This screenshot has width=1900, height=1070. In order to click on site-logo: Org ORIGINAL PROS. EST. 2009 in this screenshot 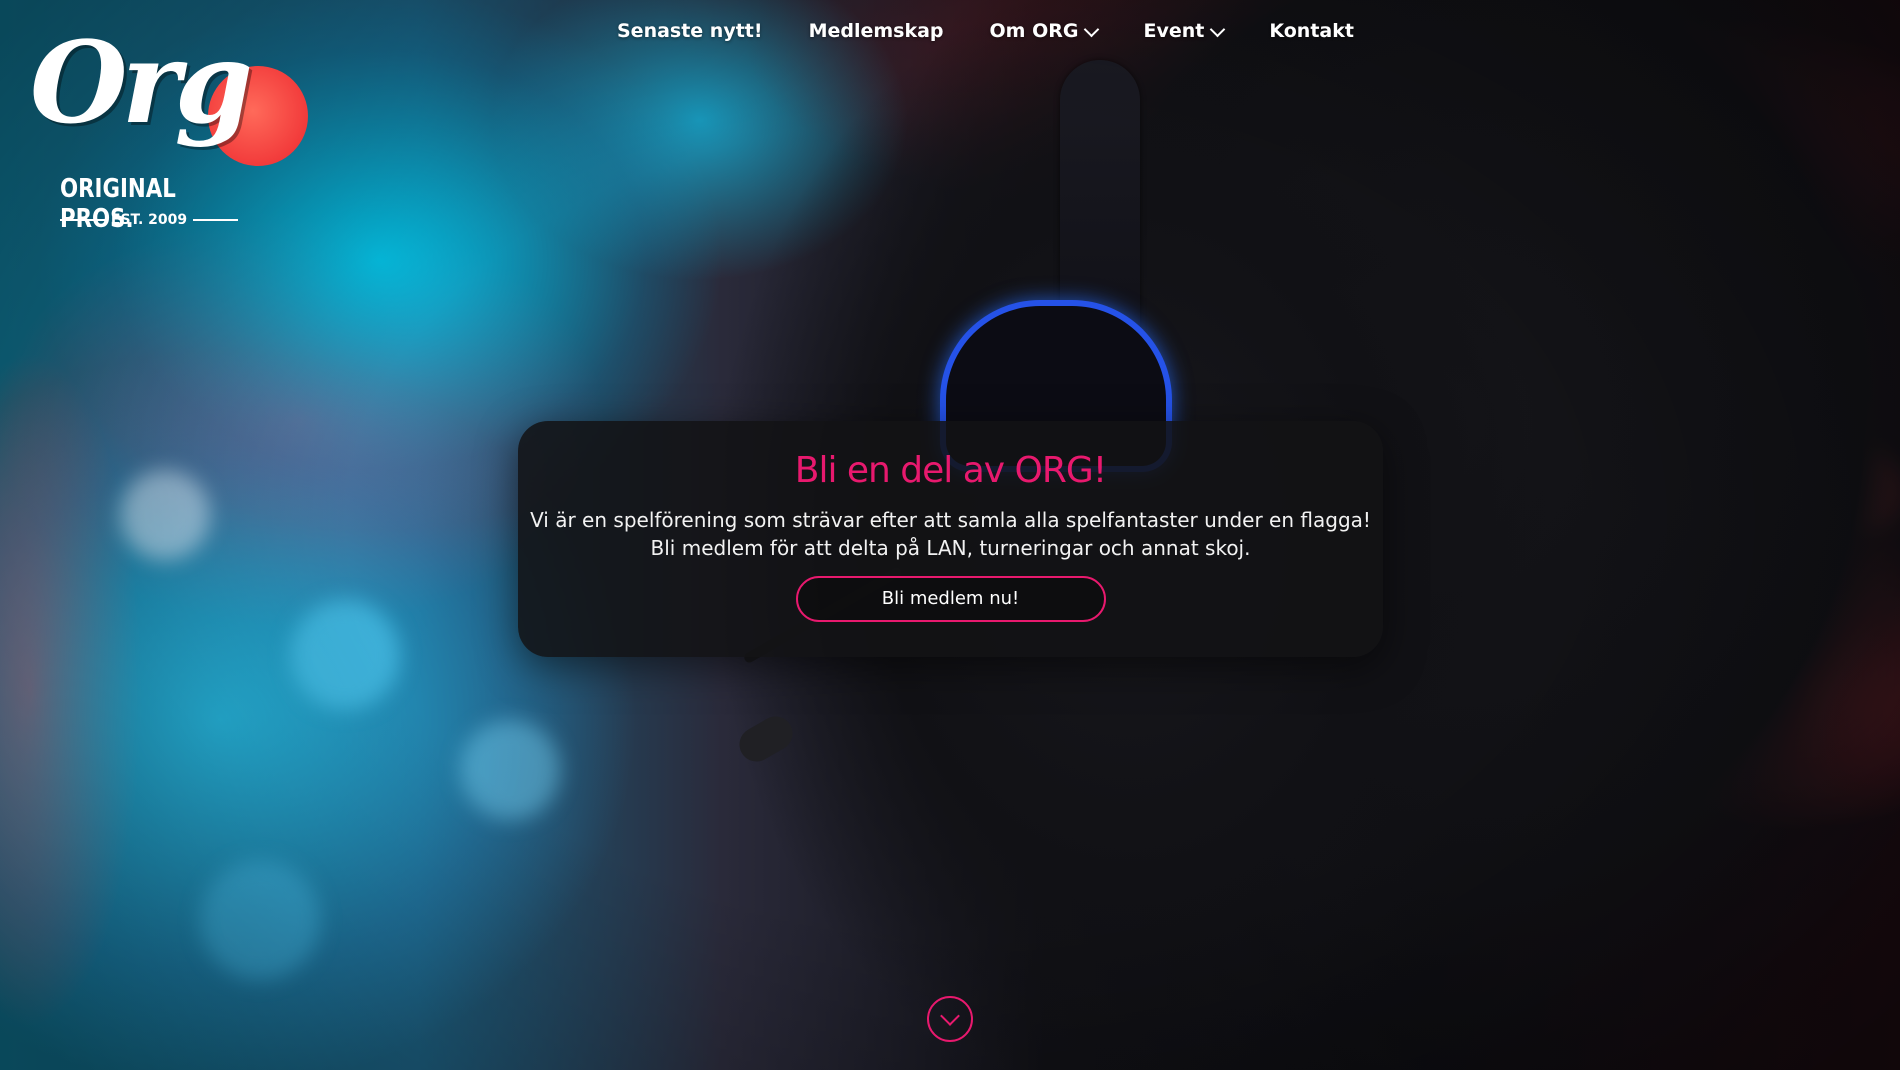, I will do `click(169, 126)`.